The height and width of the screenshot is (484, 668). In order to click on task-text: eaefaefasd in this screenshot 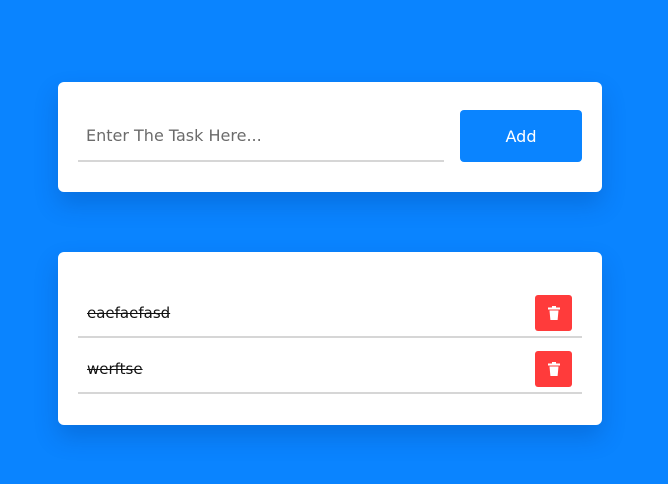, I will do `click(129, 313)`.